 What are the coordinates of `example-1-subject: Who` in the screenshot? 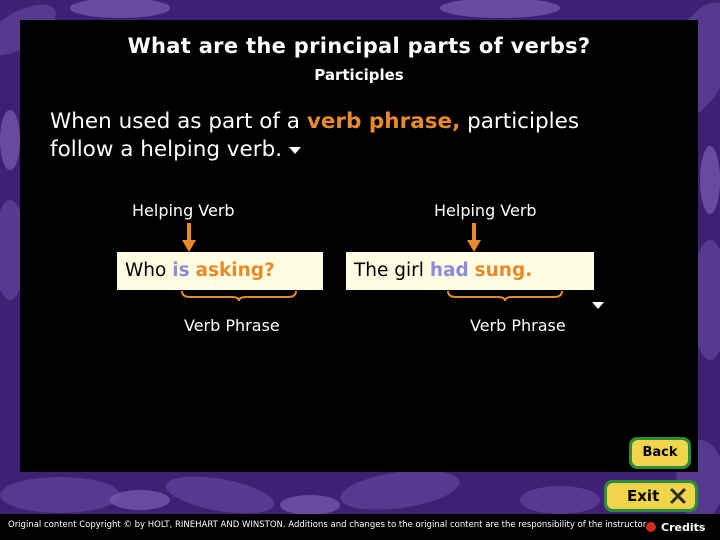 It's located at (146, 270).